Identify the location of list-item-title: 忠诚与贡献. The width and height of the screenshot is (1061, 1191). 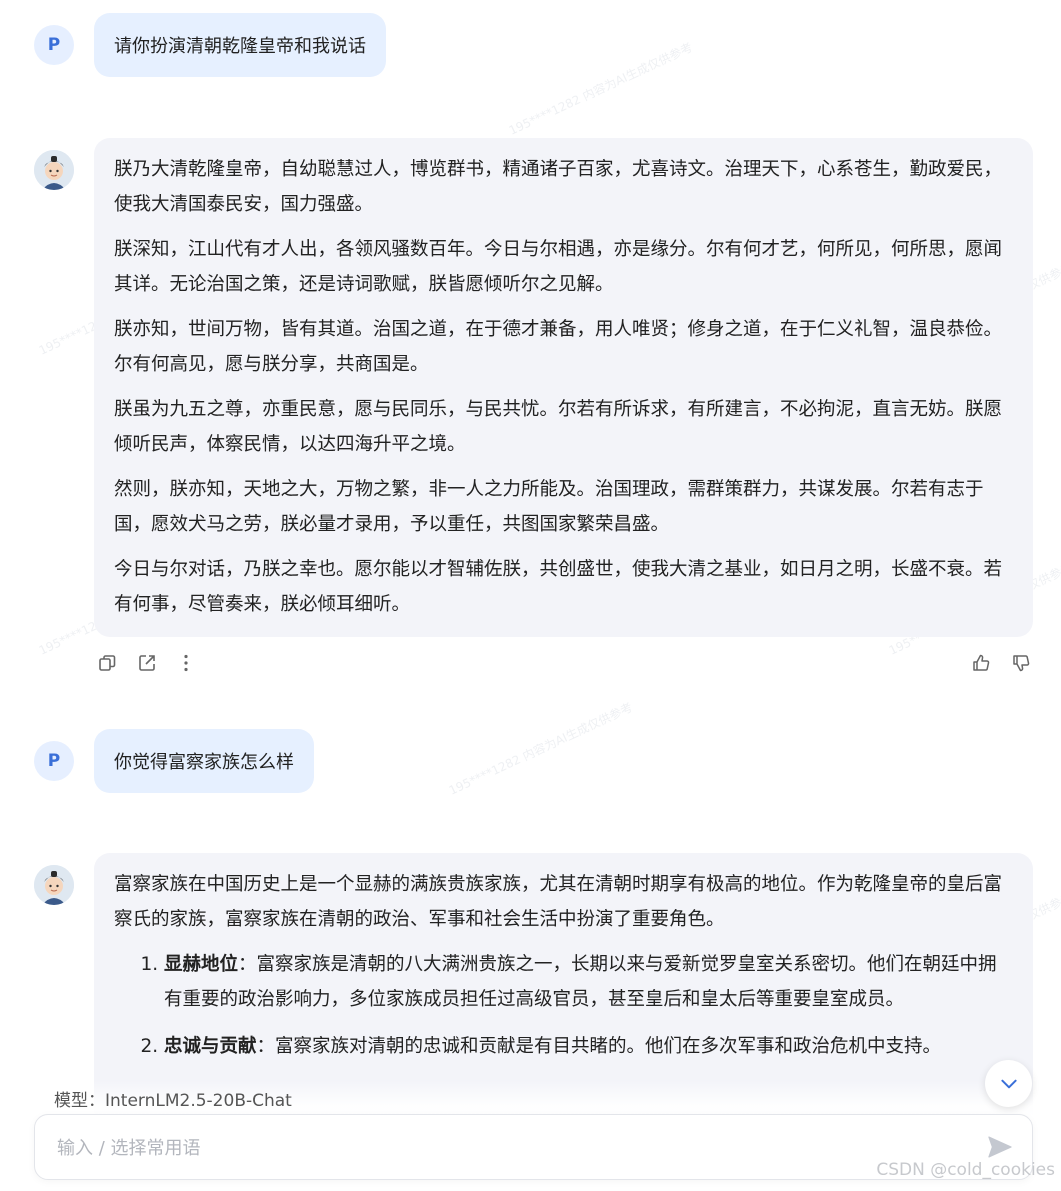
(210, 1046).